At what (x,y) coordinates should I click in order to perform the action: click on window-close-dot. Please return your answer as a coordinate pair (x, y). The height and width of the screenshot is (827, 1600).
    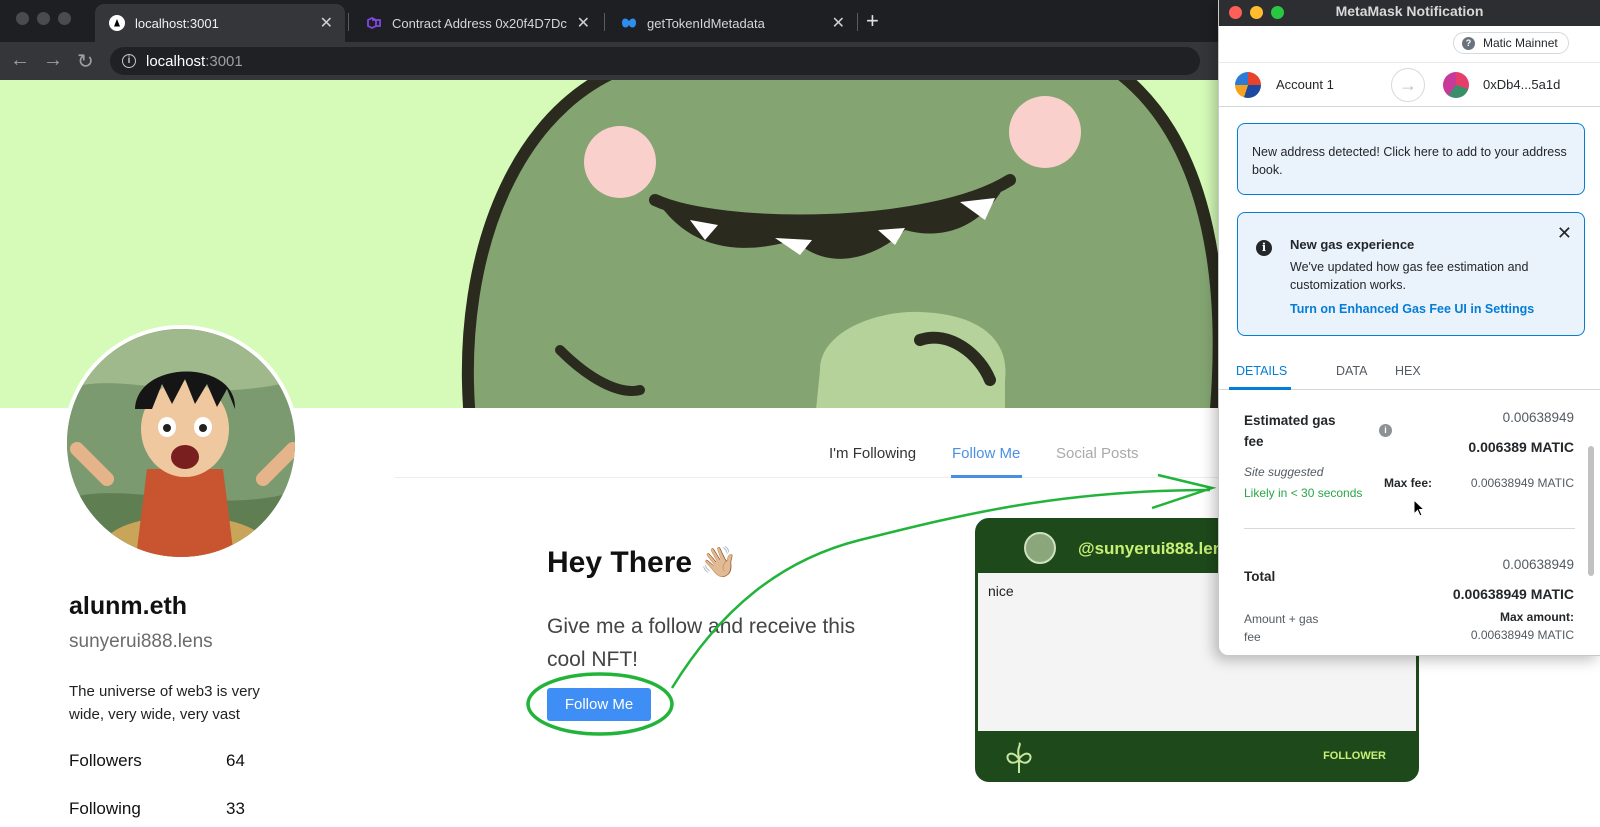
    Looking at the image, I should click on (22, 18).